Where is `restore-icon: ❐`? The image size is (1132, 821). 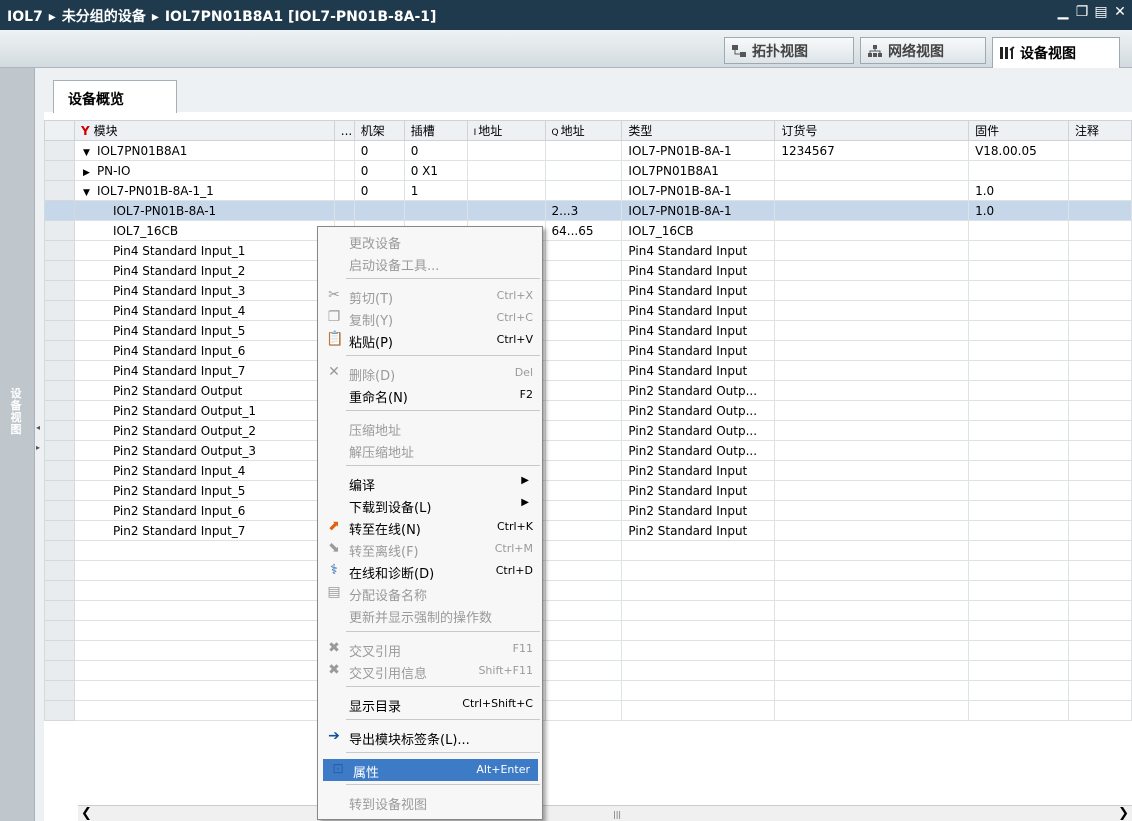 restore-icon: ❐ is located at coordinates (1082, 12).